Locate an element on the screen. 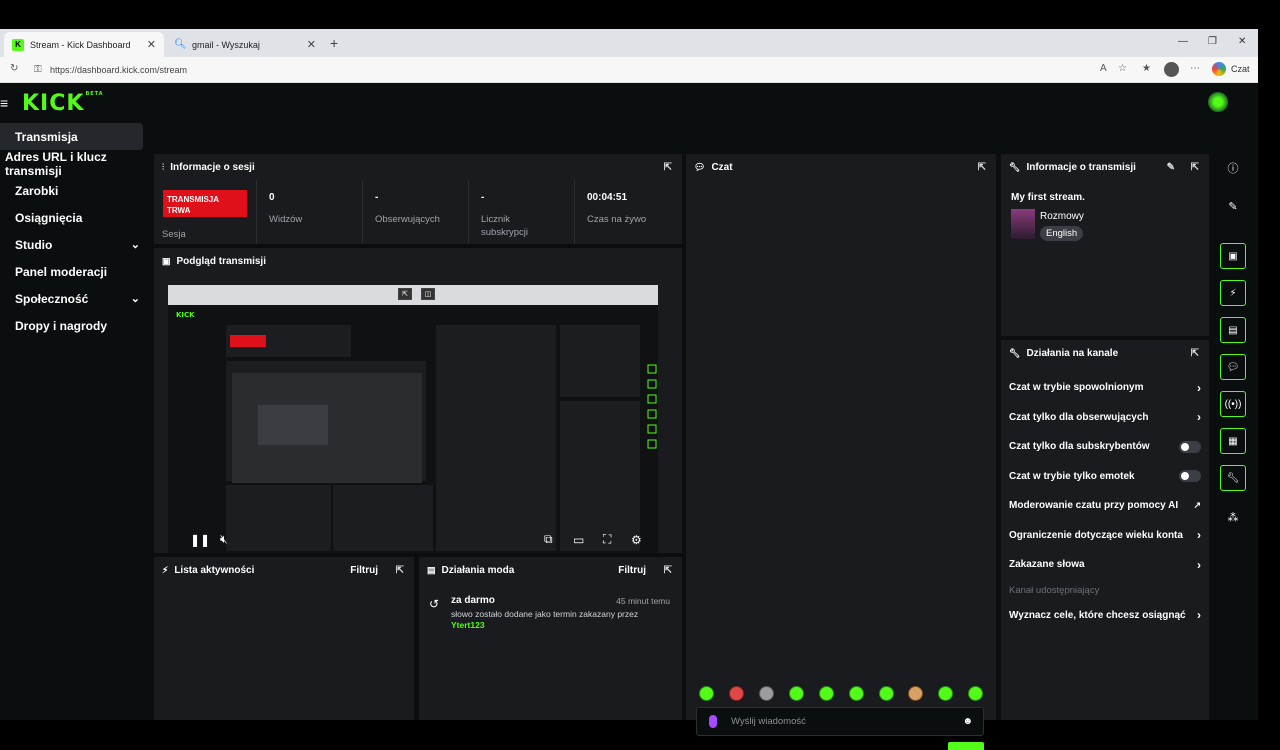 This screenshot has width=1280, height=750. sidebar-item-url-key: Adres URL i klucz transmisji is located at coordinates (75, 164).